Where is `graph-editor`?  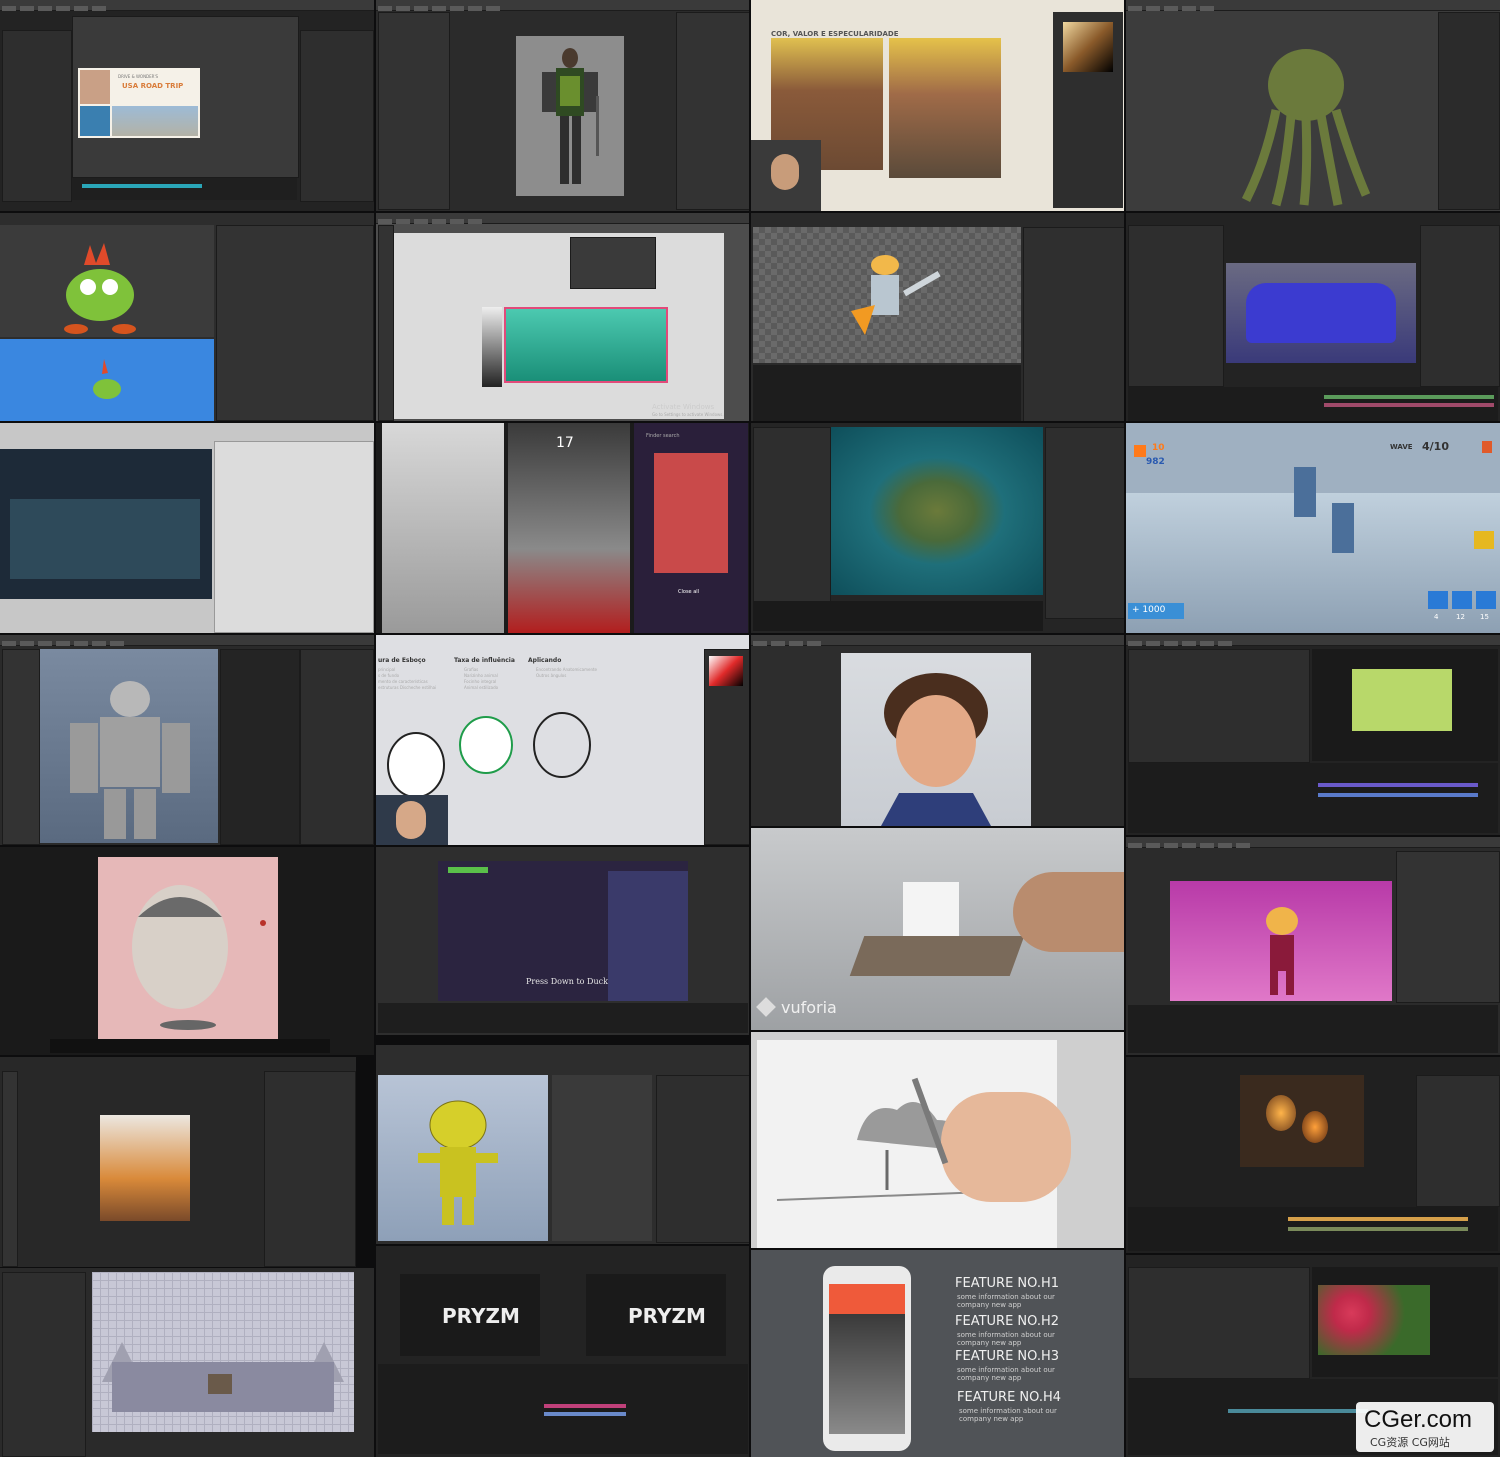
graph-editor is located at coordinates (602, 1158).